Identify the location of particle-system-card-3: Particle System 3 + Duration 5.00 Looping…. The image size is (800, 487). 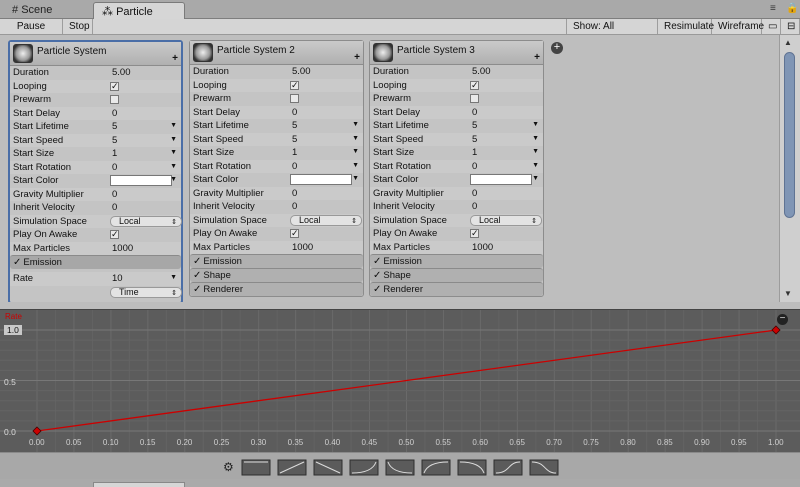
(456, 168).